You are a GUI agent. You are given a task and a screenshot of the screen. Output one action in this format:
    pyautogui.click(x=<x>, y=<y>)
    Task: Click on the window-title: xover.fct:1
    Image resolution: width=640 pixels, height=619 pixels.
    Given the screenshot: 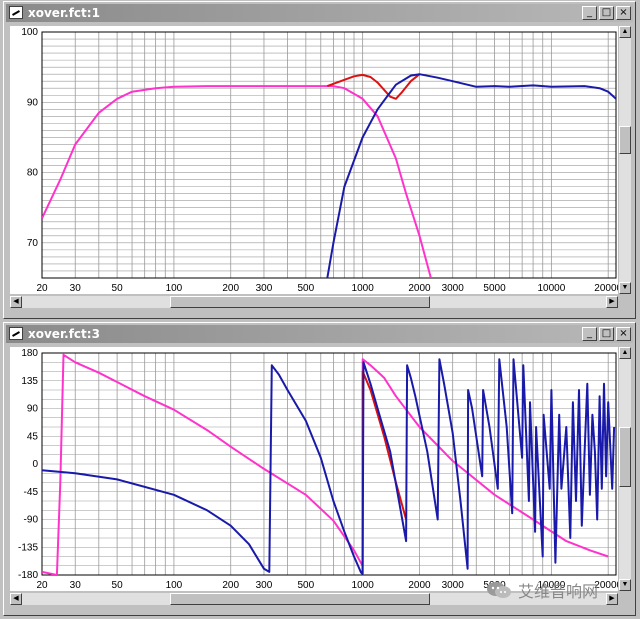 What is the action you would take?
    pyautogui.click(x=64, y=13)
    